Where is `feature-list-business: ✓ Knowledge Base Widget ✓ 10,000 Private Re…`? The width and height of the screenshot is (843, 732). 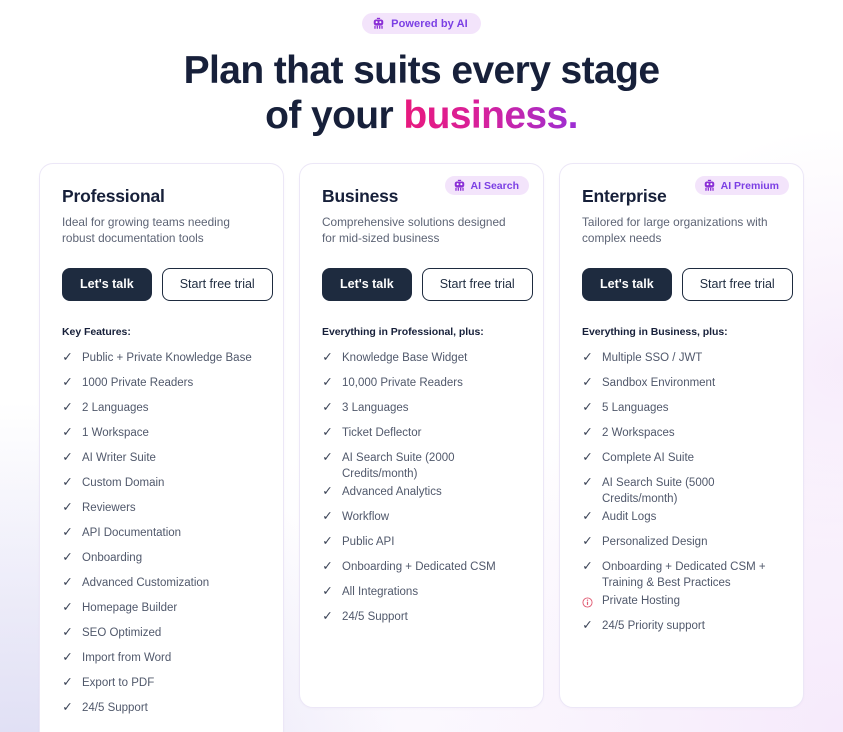 feature-list-business: ✓ Knowledge Base Widget ✓ 10,000 Private Re… is located at coordinates (421, 491).